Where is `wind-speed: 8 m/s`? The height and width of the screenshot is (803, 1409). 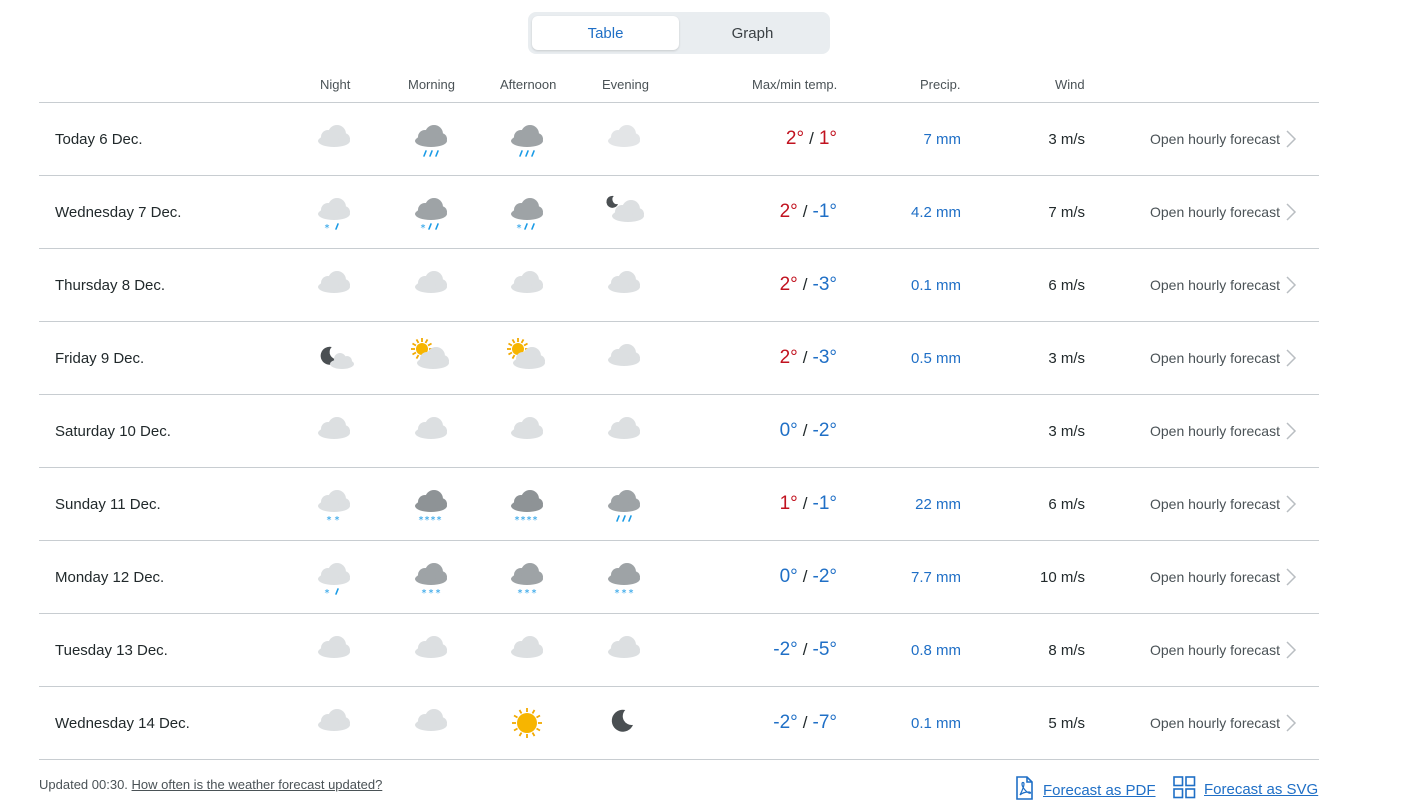 wind-speed: 8 m/s is located at coordinates (1066, 650).